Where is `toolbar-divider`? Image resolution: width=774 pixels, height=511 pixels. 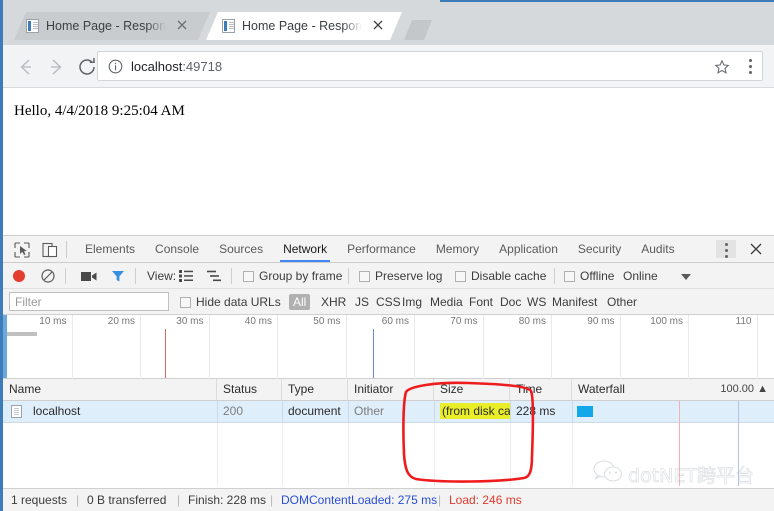
toolbar-divider is located at coordinates (135, 276).